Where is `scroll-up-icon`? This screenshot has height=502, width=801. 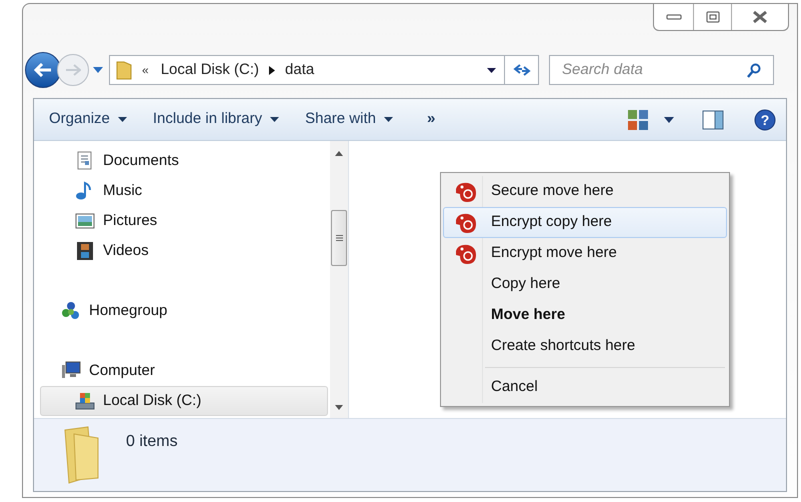
scroll-up-icon is located at coordinates (339, 153).